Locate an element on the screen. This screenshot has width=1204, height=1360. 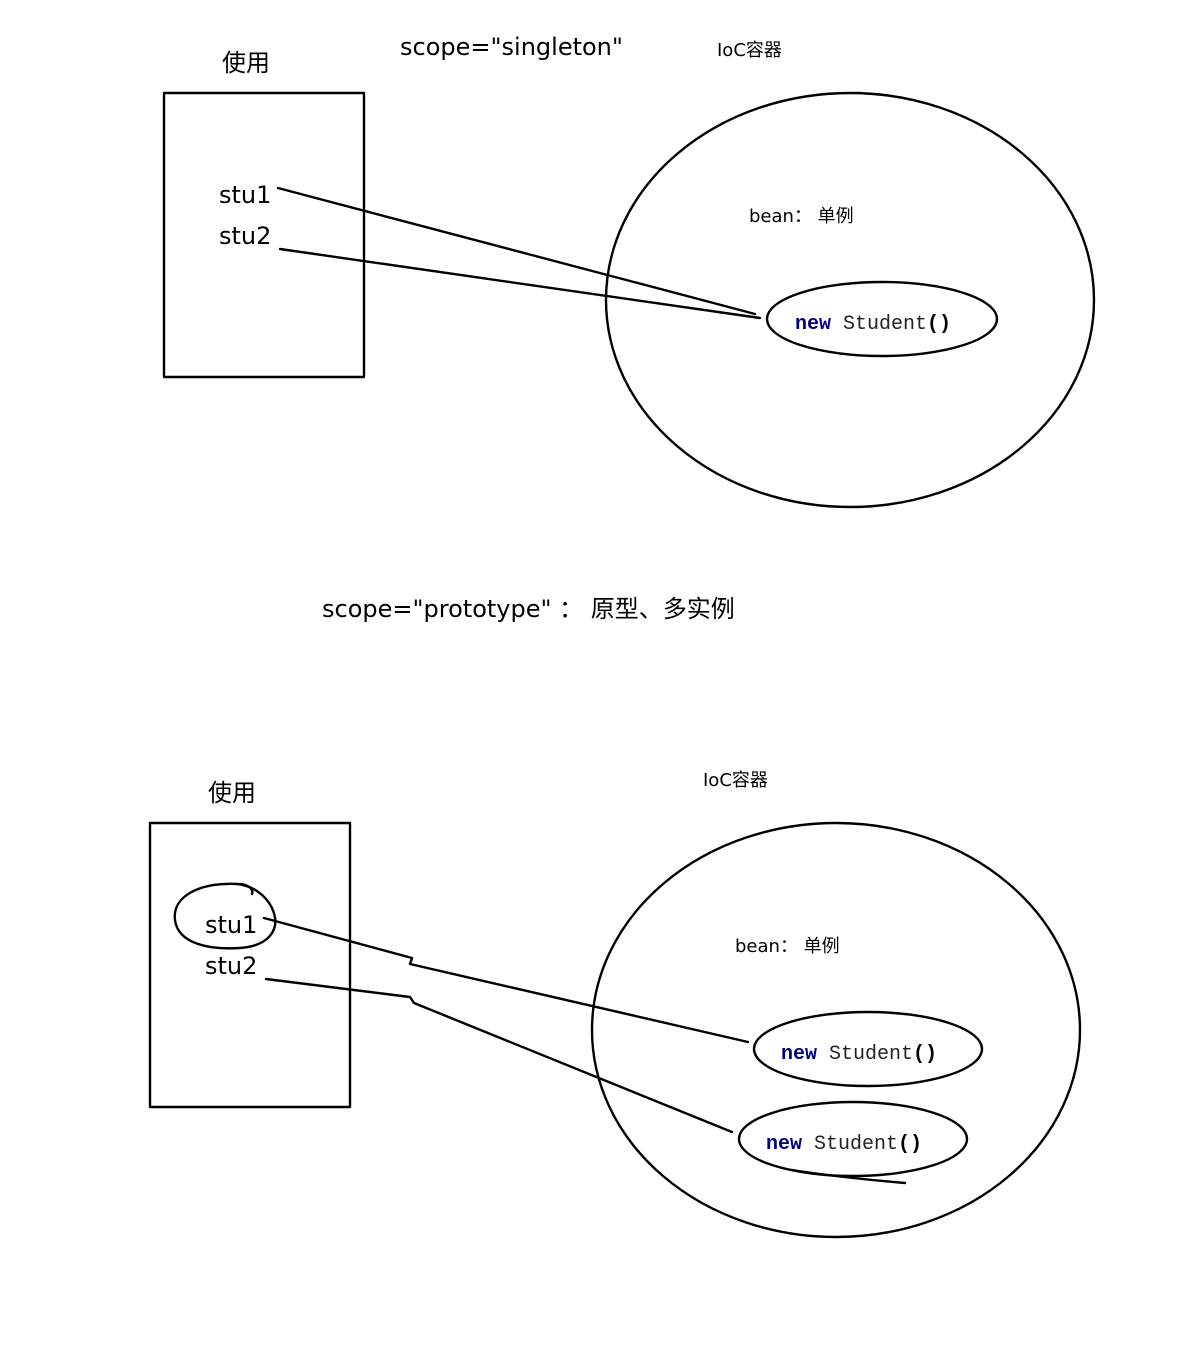
singleton-ref-stu1: stu1 is located at coordinates (245, 195).